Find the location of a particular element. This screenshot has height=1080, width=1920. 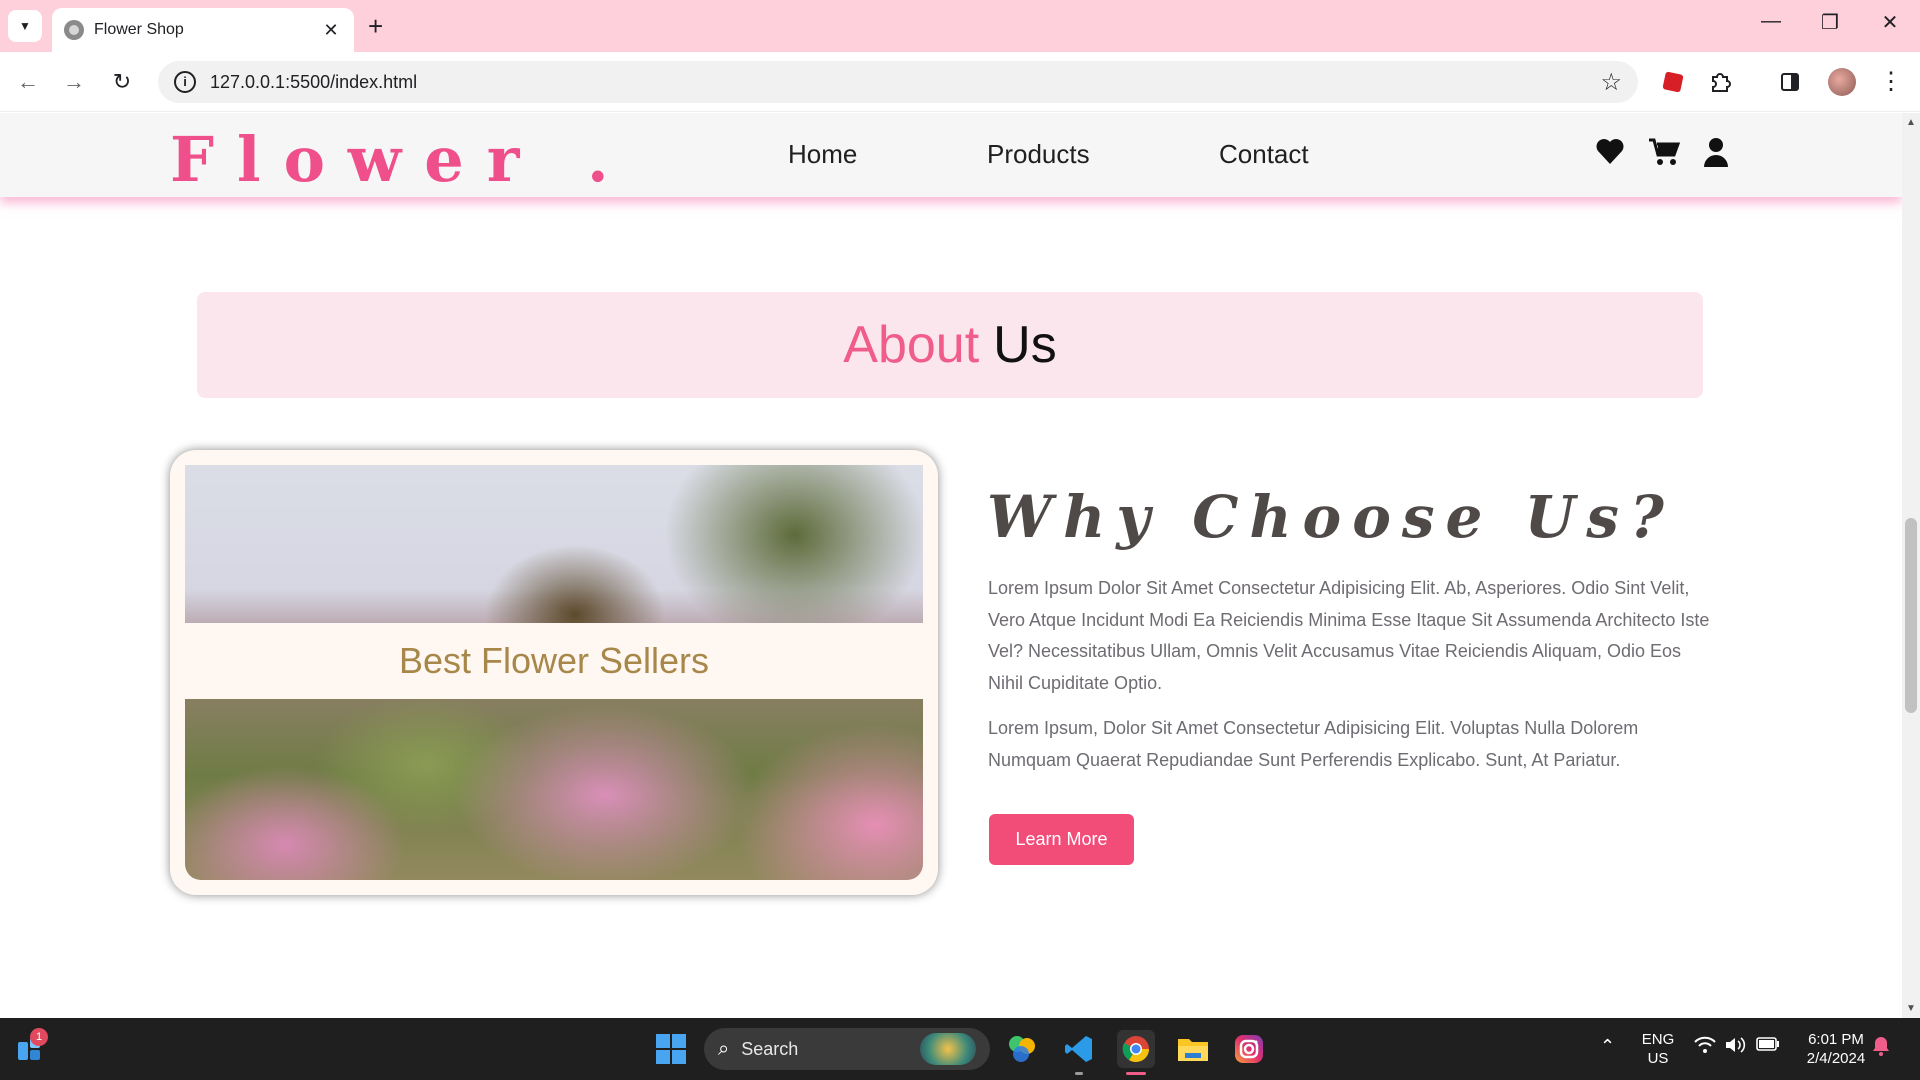

forward-button: → is located at coordinates (74, 82).